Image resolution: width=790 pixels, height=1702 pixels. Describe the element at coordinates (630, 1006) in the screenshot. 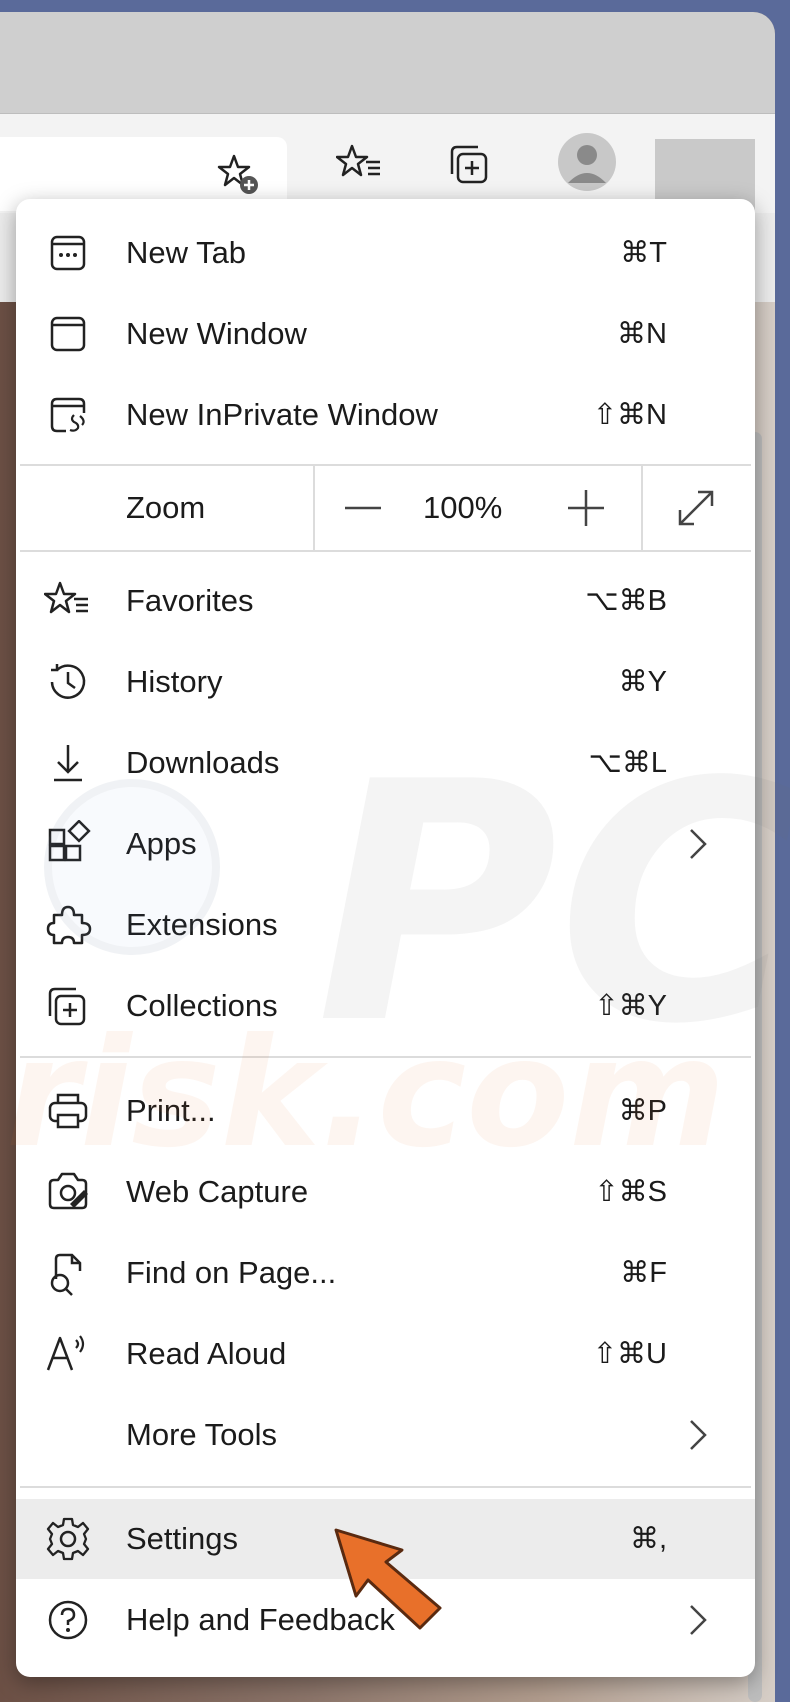

I see `menu-item-shortcut: ⇧⌘Y` at that location.